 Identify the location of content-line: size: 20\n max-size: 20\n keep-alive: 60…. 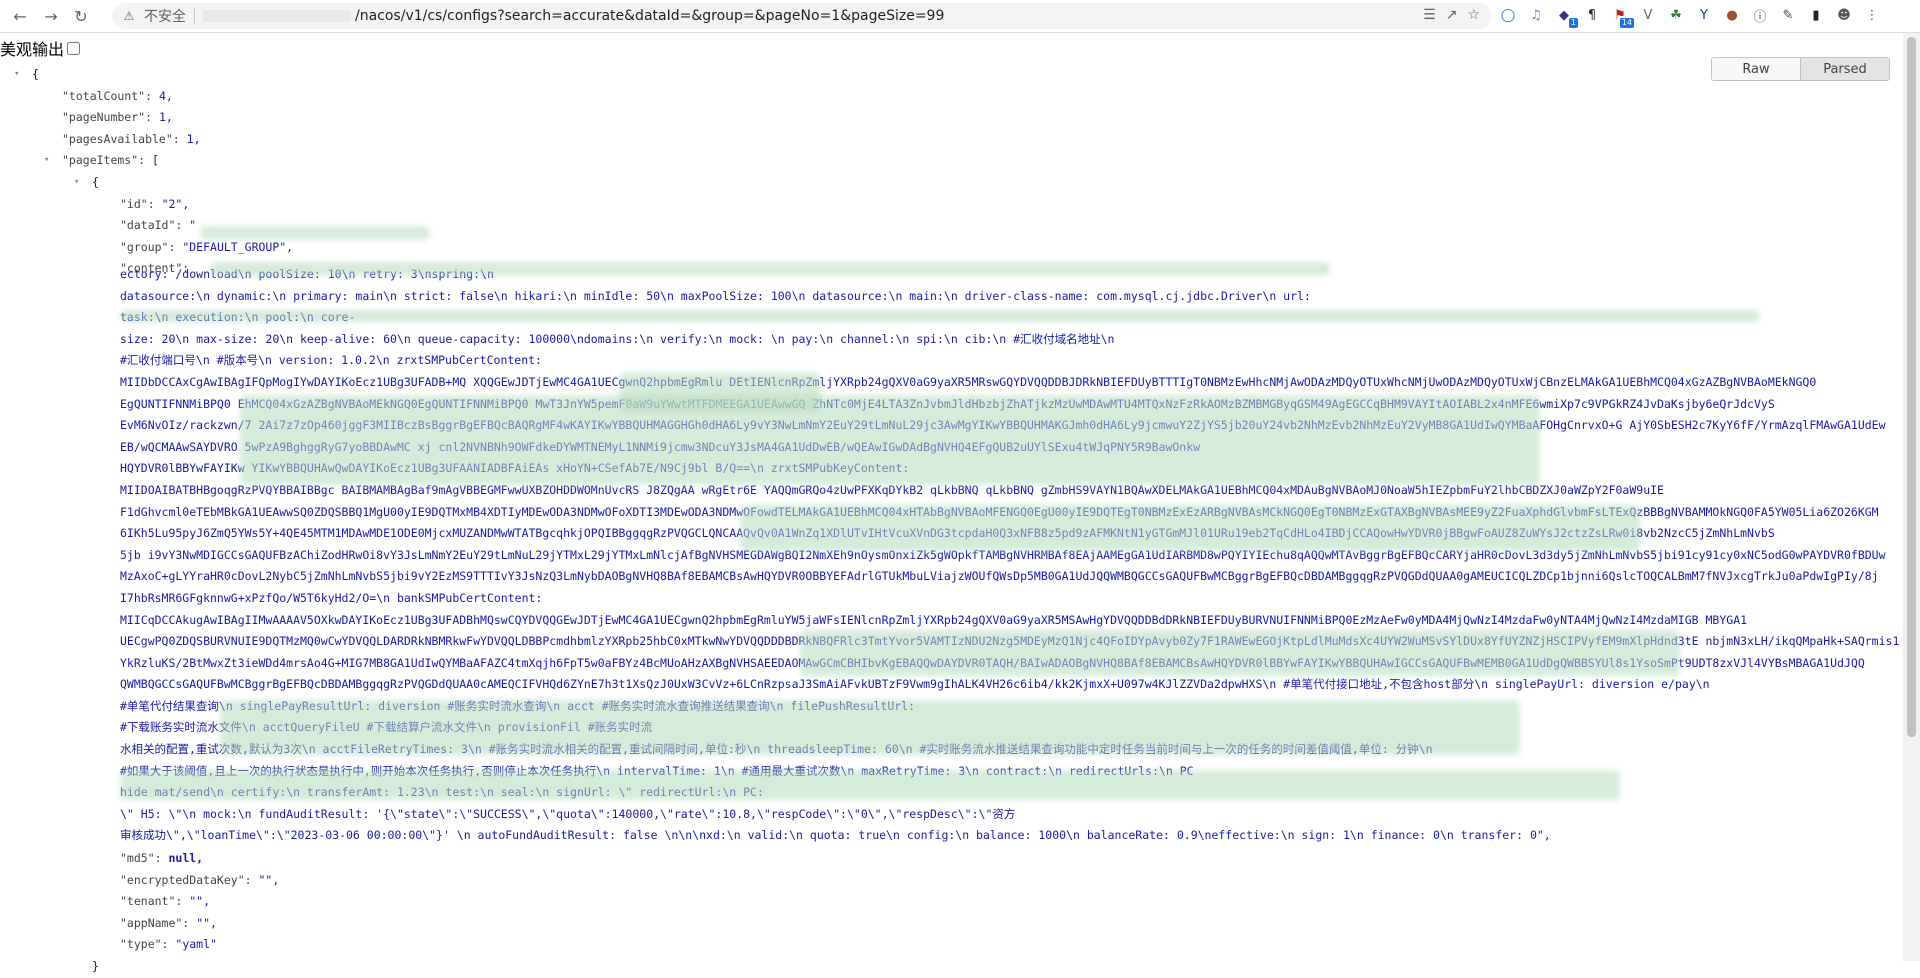
(617, 338).